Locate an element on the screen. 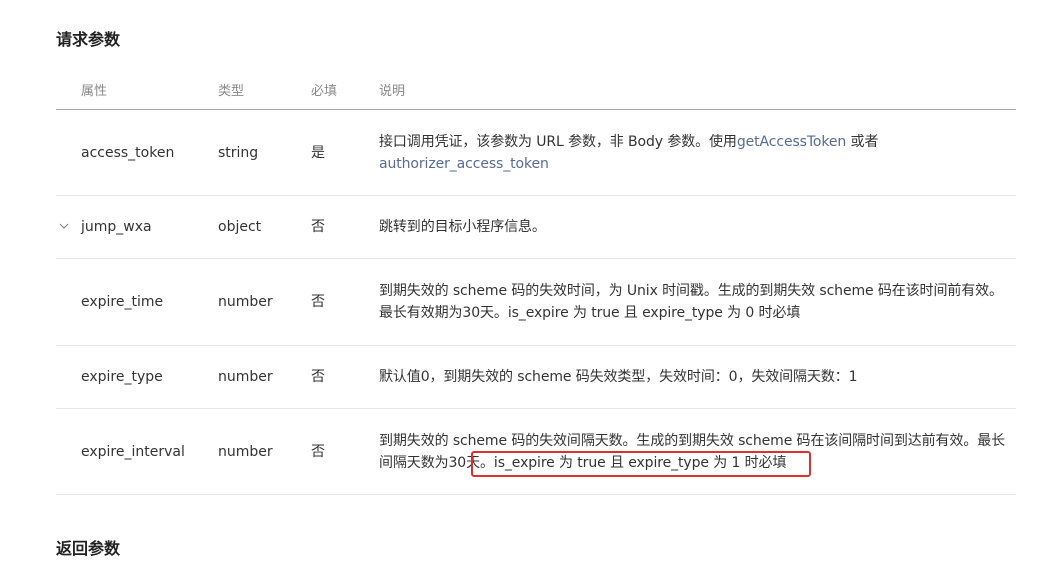 The width and height of the screenshot is (1053, 575). header-desc: 说明 is located at coordinates (697, 90).